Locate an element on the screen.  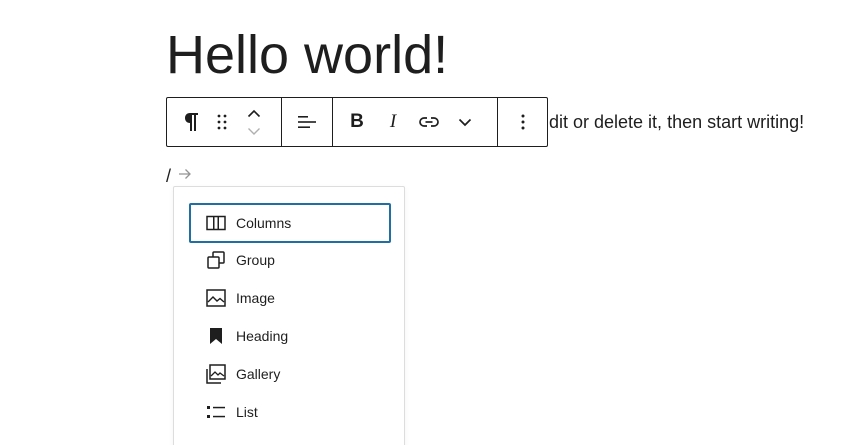
move-down-button is located at coordinates (254, 131).